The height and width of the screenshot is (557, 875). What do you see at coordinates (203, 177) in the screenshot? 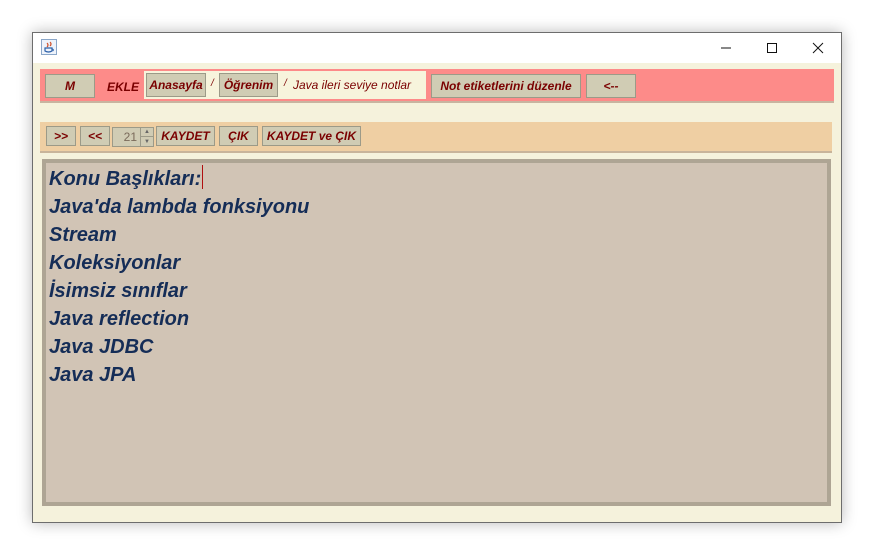
I see `text-caret` at bounding box center [203, 177].